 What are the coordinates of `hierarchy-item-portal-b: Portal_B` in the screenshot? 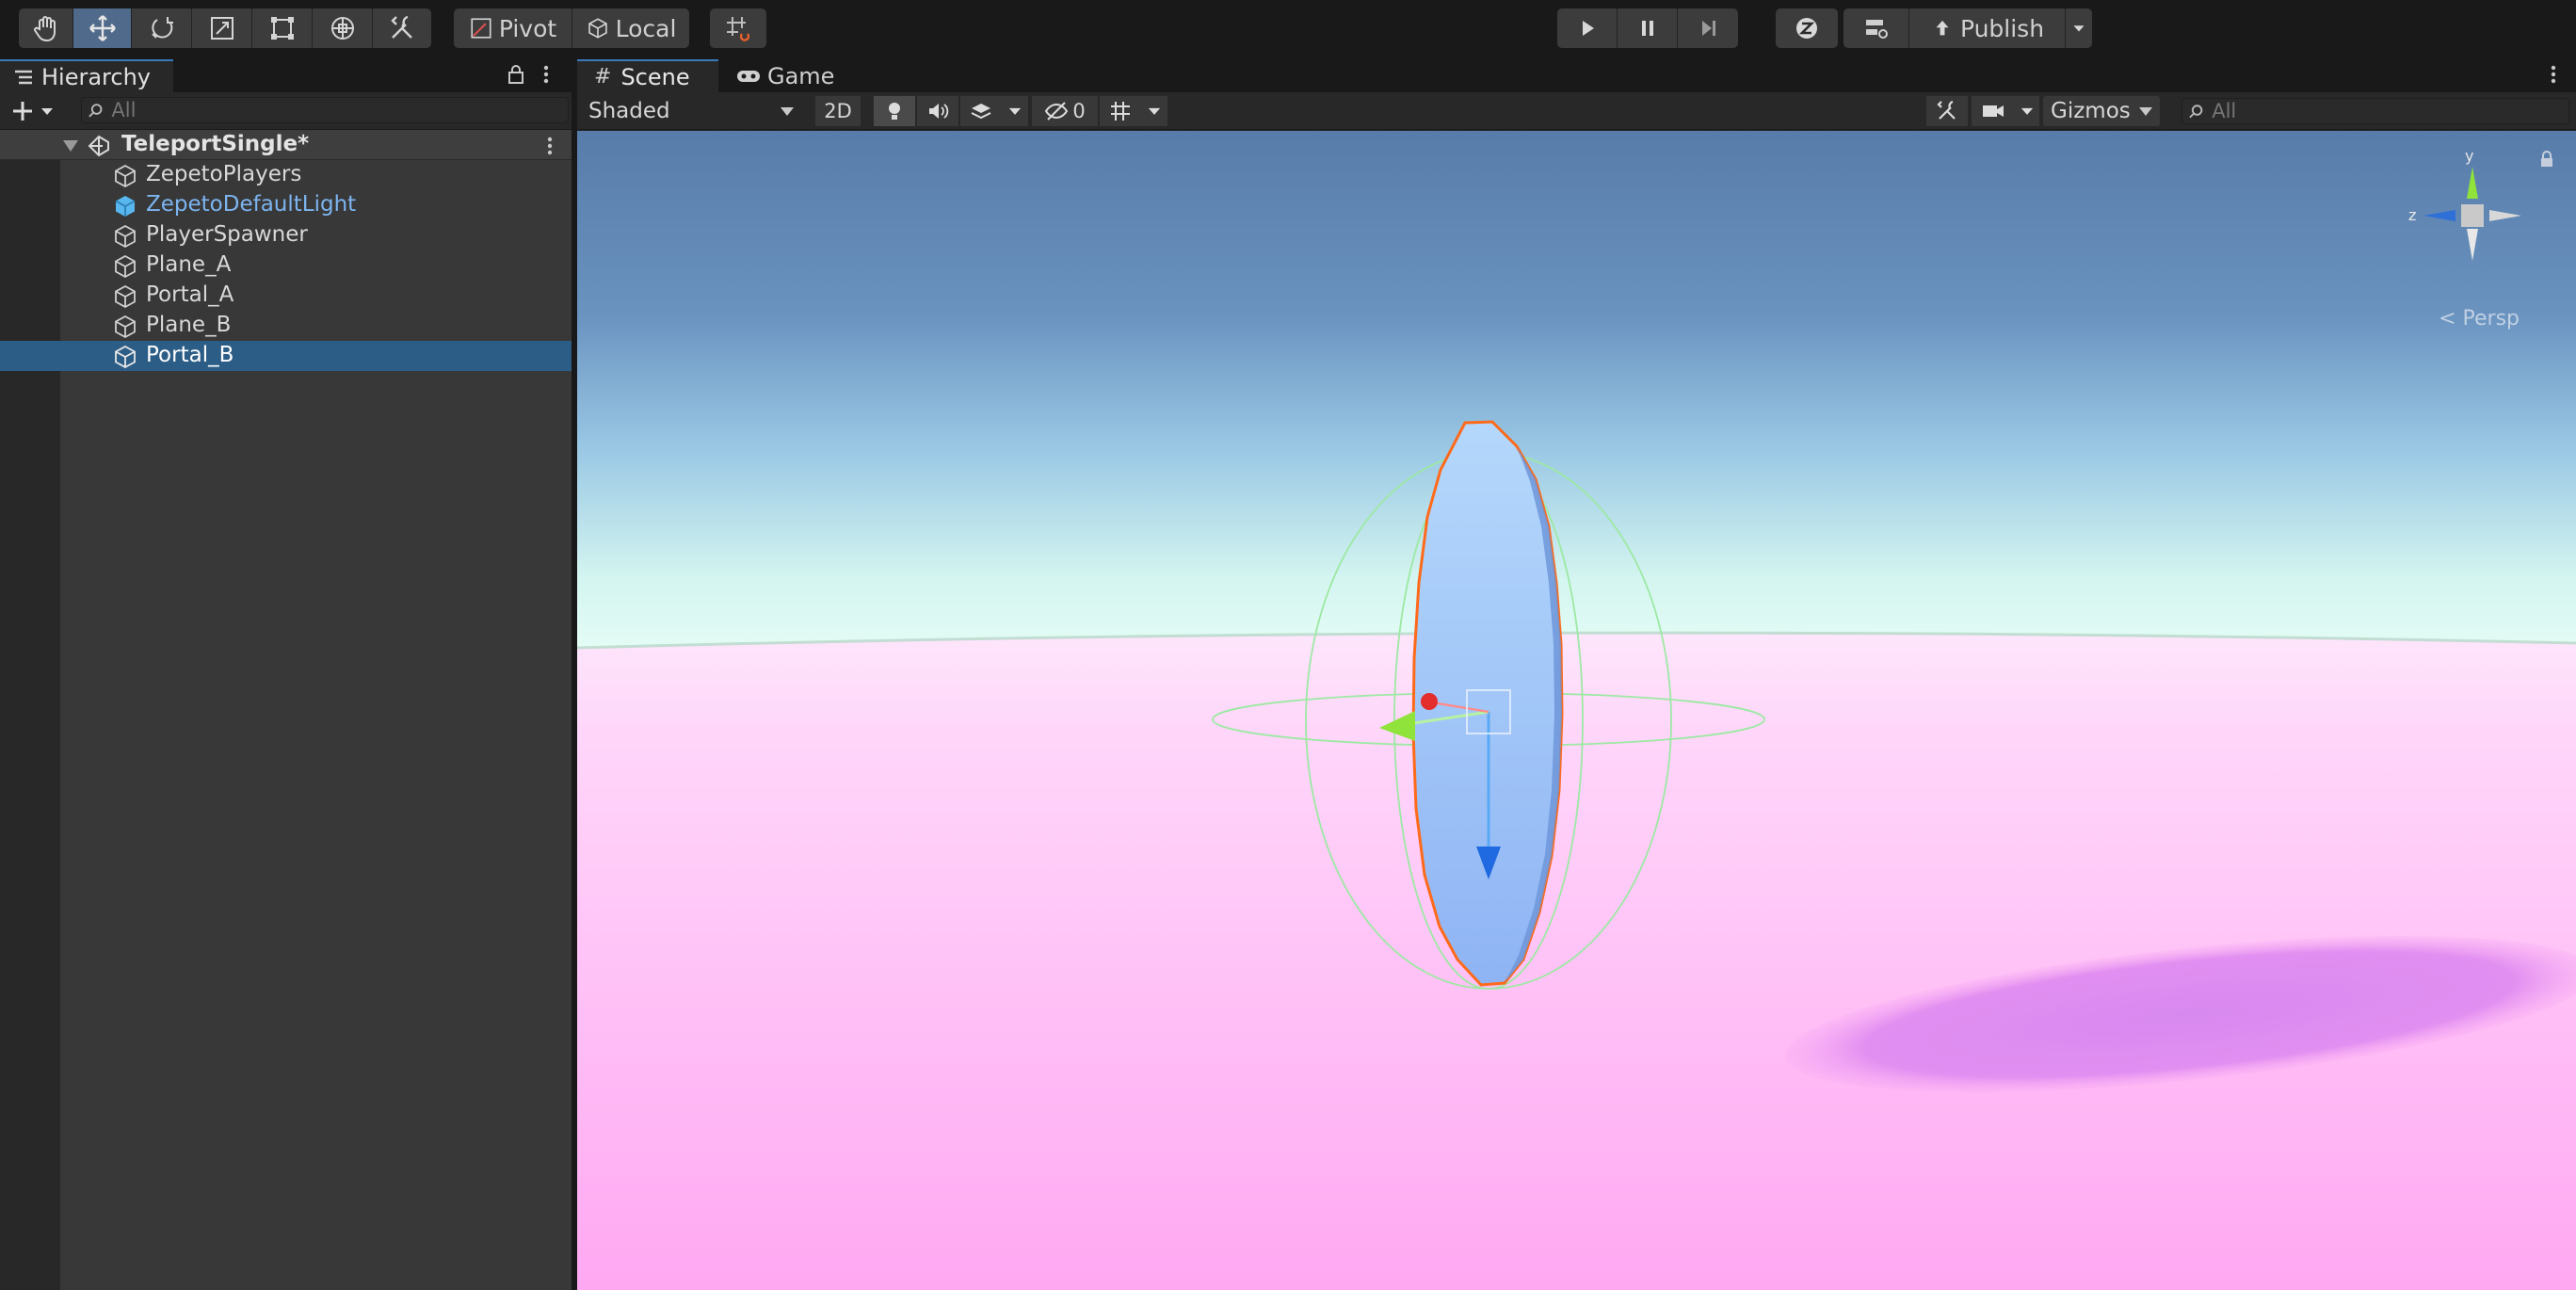 It's located at (286, 356).